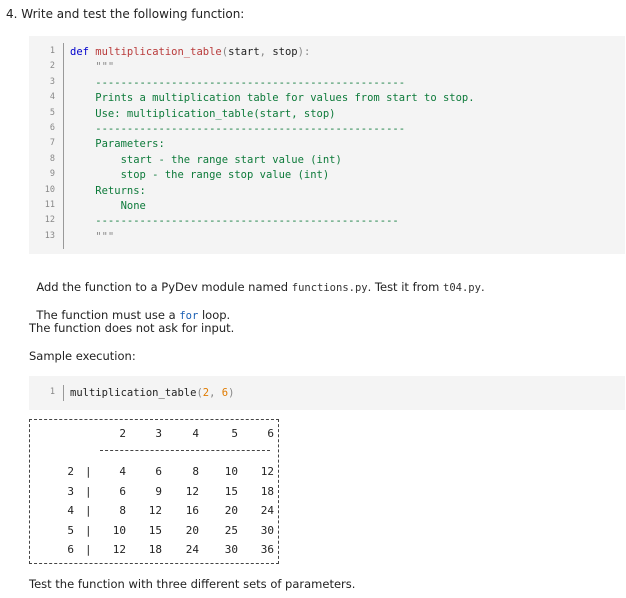 Image resolution: width=626 pixels, height=598 pixels. I want to click on code-line: start - the range start value (int), so click(206, 160).